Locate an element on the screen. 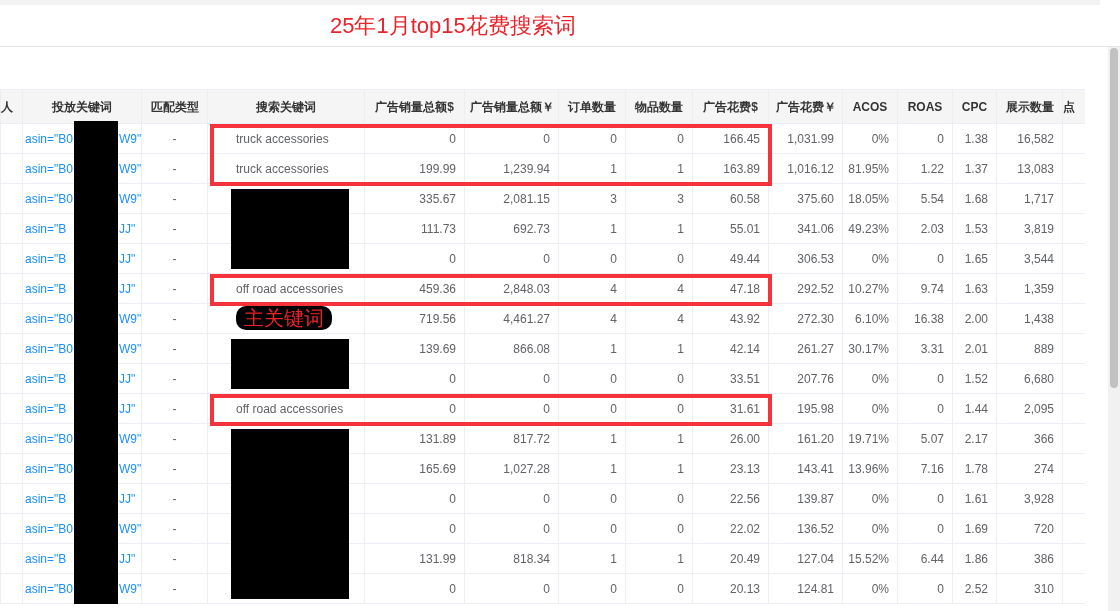 The width and height of the screenshot is (1120, 611). table-cell: 143.41 is located at coordinates (805, 468).